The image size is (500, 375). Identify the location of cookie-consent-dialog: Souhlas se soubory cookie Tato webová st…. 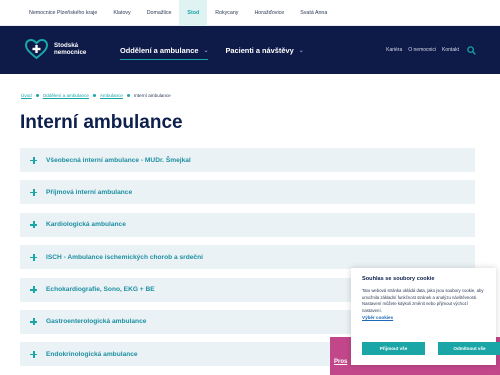
(425, 316).